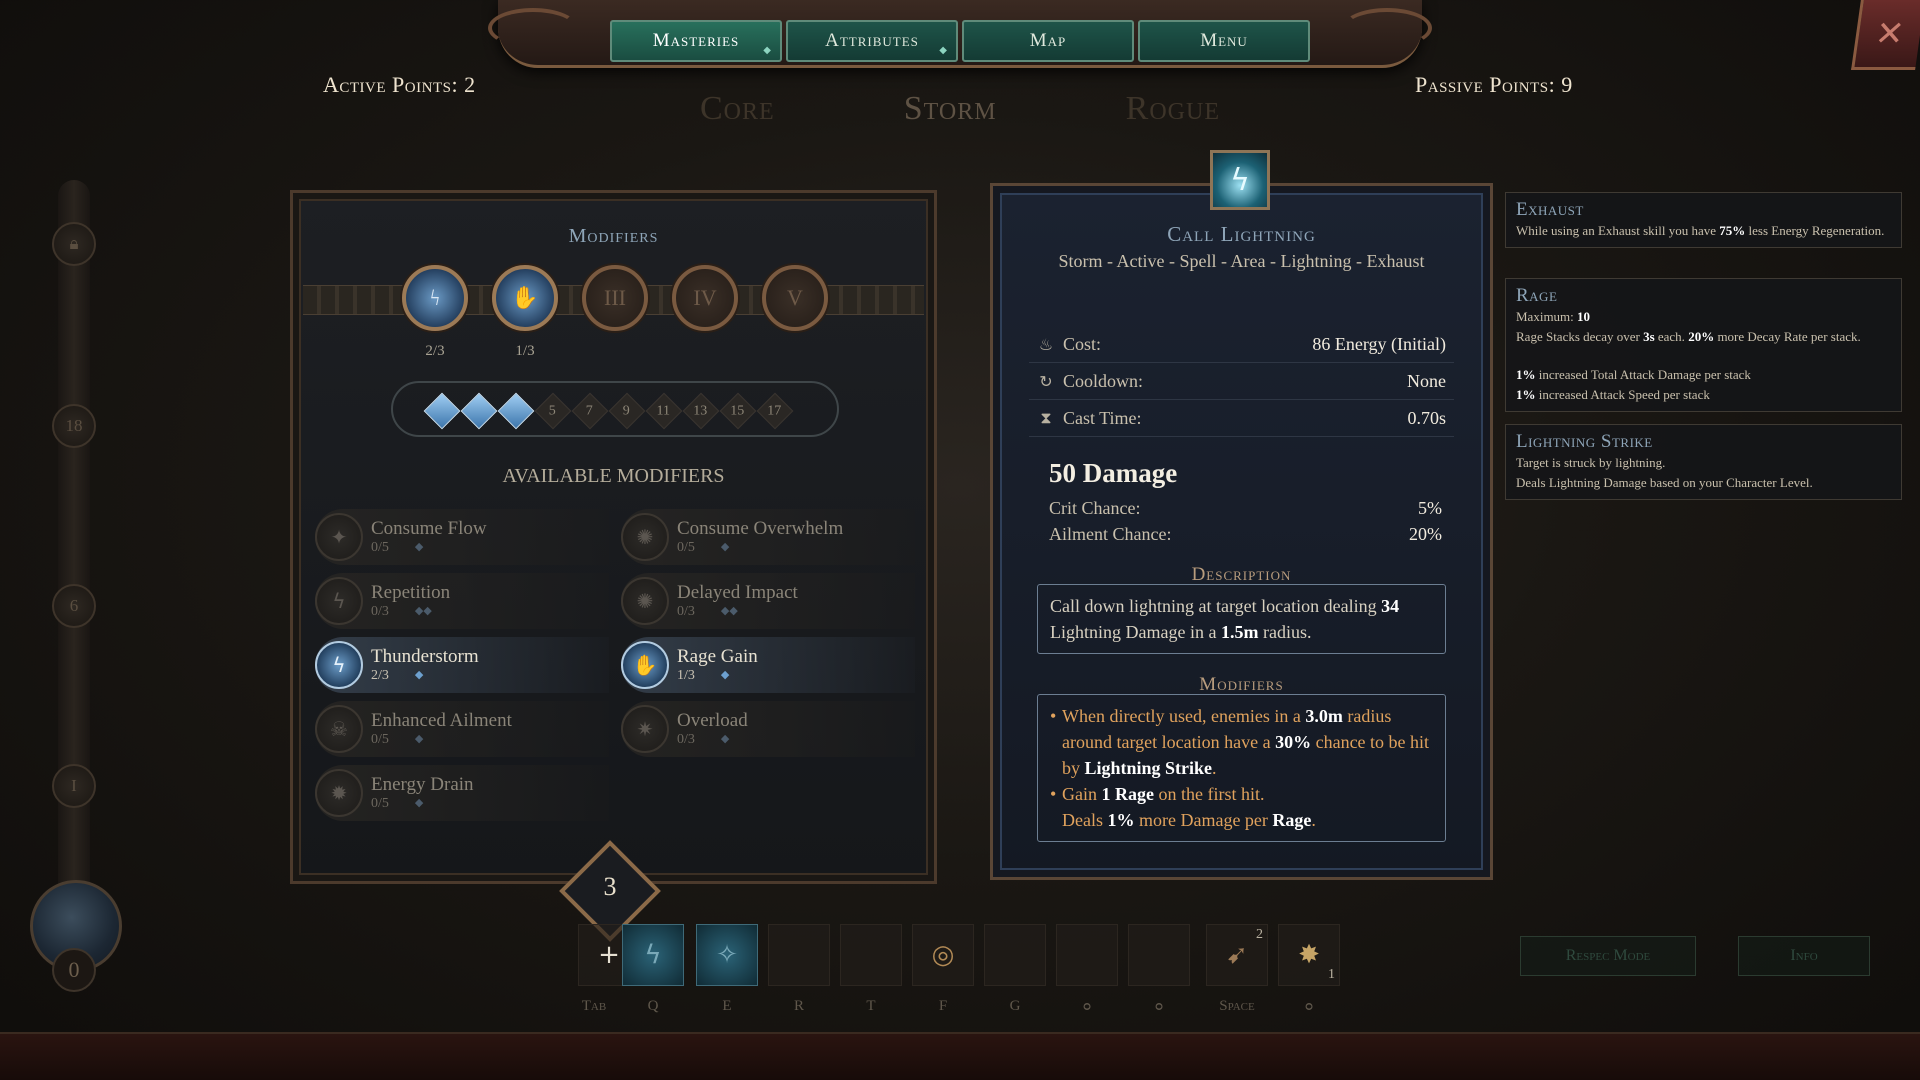 Image resolution: width=1920 pixels, height=1080 pixels. I want to click on key-label: Tab, so click(594, 1006).